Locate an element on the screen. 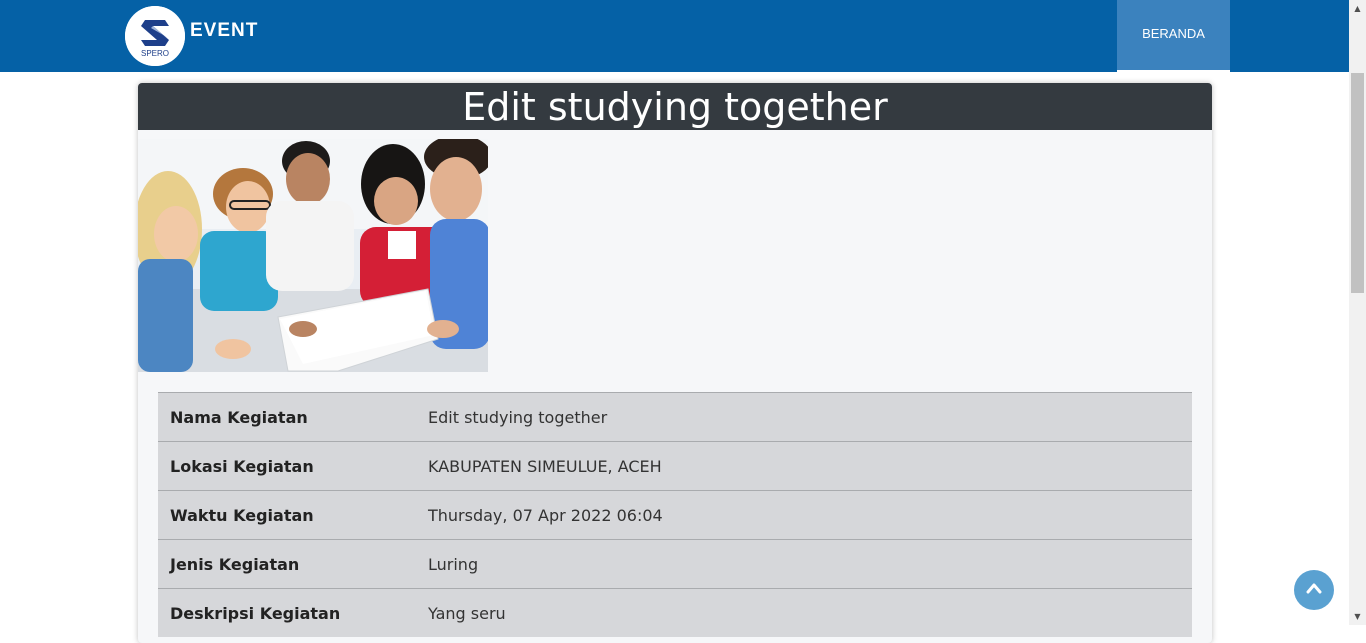 This screenshot has height=643, width=1366. back-to-top-button is located at coordinates (1314, 590).